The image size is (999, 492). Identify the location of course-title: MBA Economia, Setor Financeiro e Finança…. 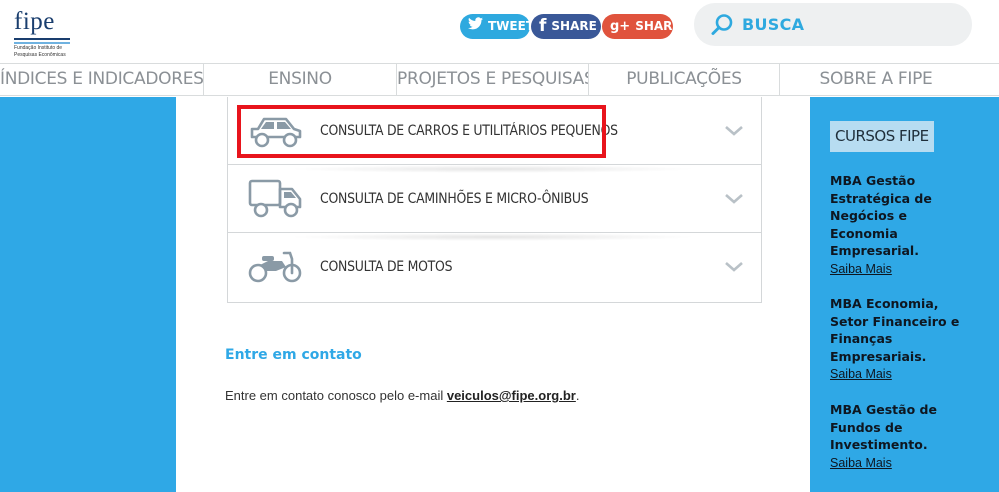
(900, 330).